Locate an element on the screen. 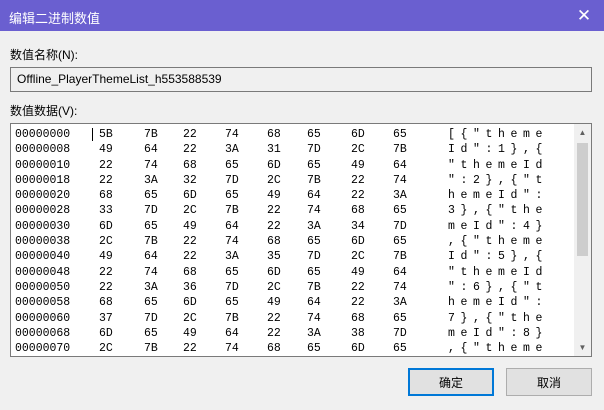 The width and height of the screenshot is (604, 410). hex-byte: 31 is located at coordinates (274, 149).